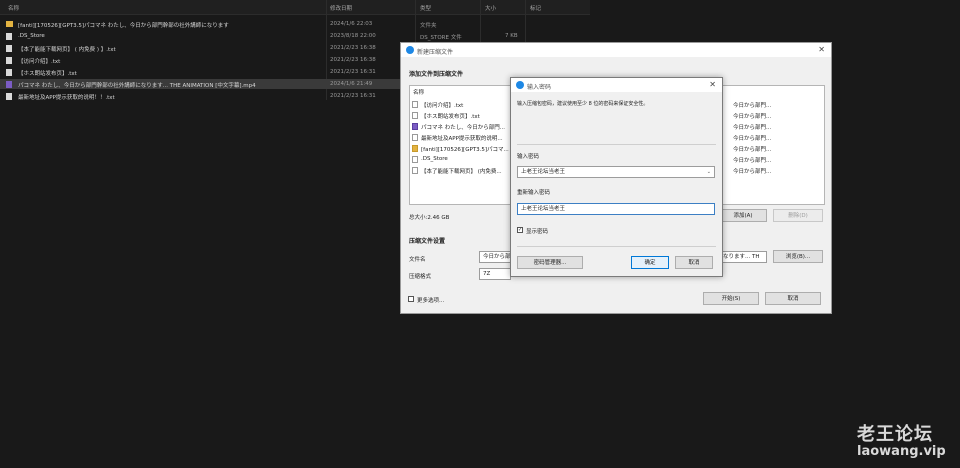  What do you see at coordinates (616, 85) in the screenshot?
I see `dialog-titlebar: 输入密码 ✕` at bounding box center [616, 85].